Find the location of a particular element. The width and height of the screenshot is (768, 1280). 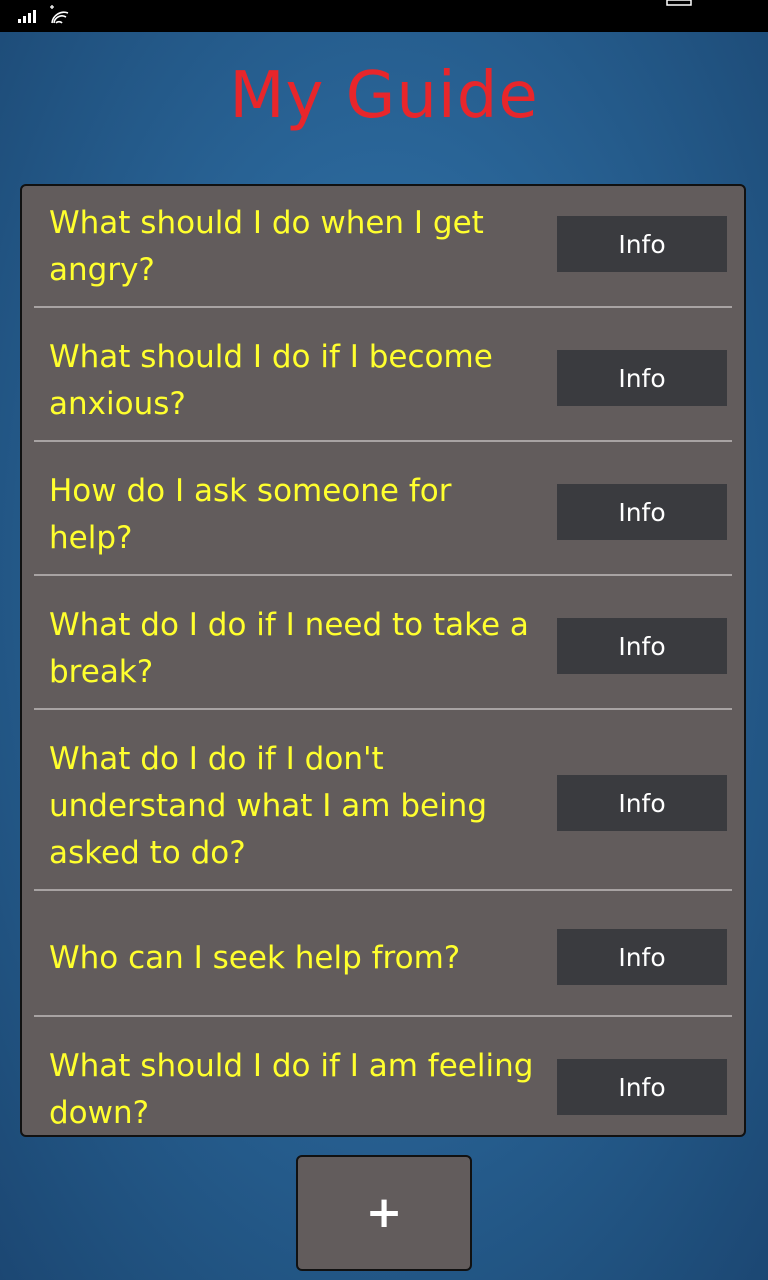

status-bar is located at coordinates (384, 16).